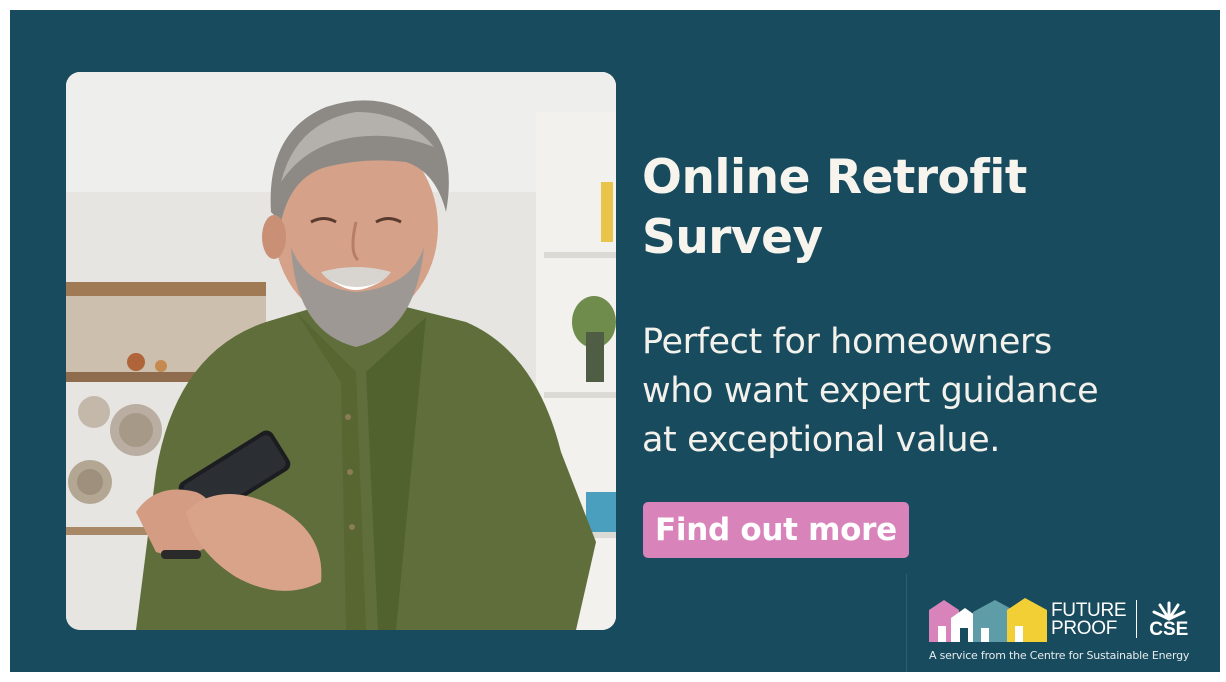  What do you see at coordinates (1137, 619) in the screenshot?
I see `logo-divider` at bounding box center [1137, 619].